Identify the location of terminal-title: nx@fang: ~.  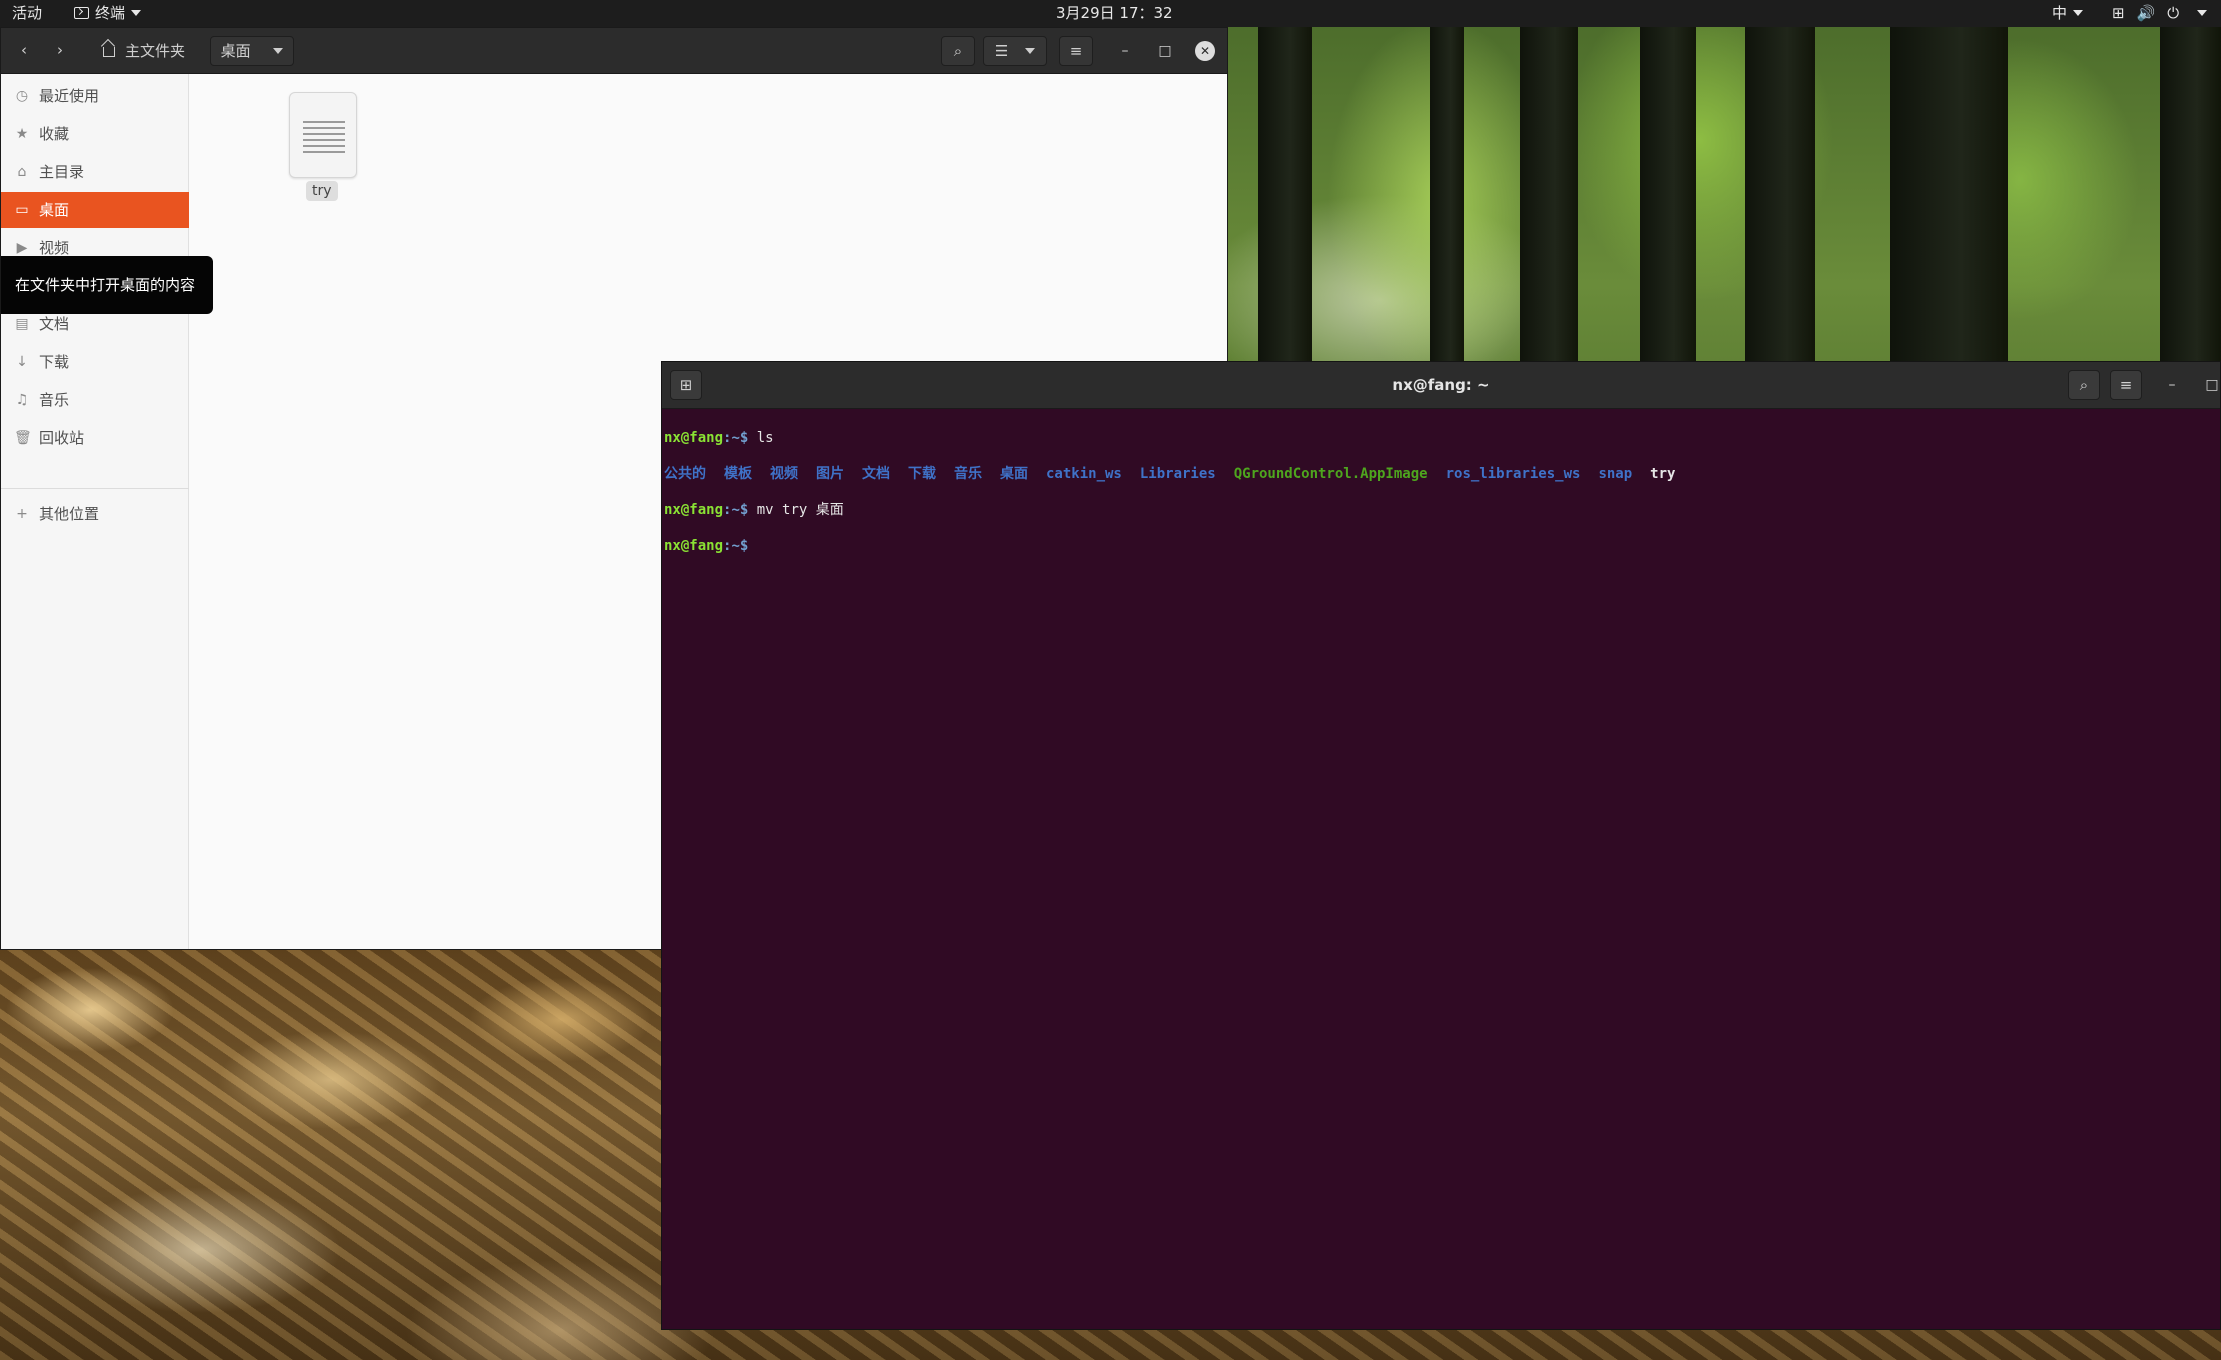
(1441, 385).